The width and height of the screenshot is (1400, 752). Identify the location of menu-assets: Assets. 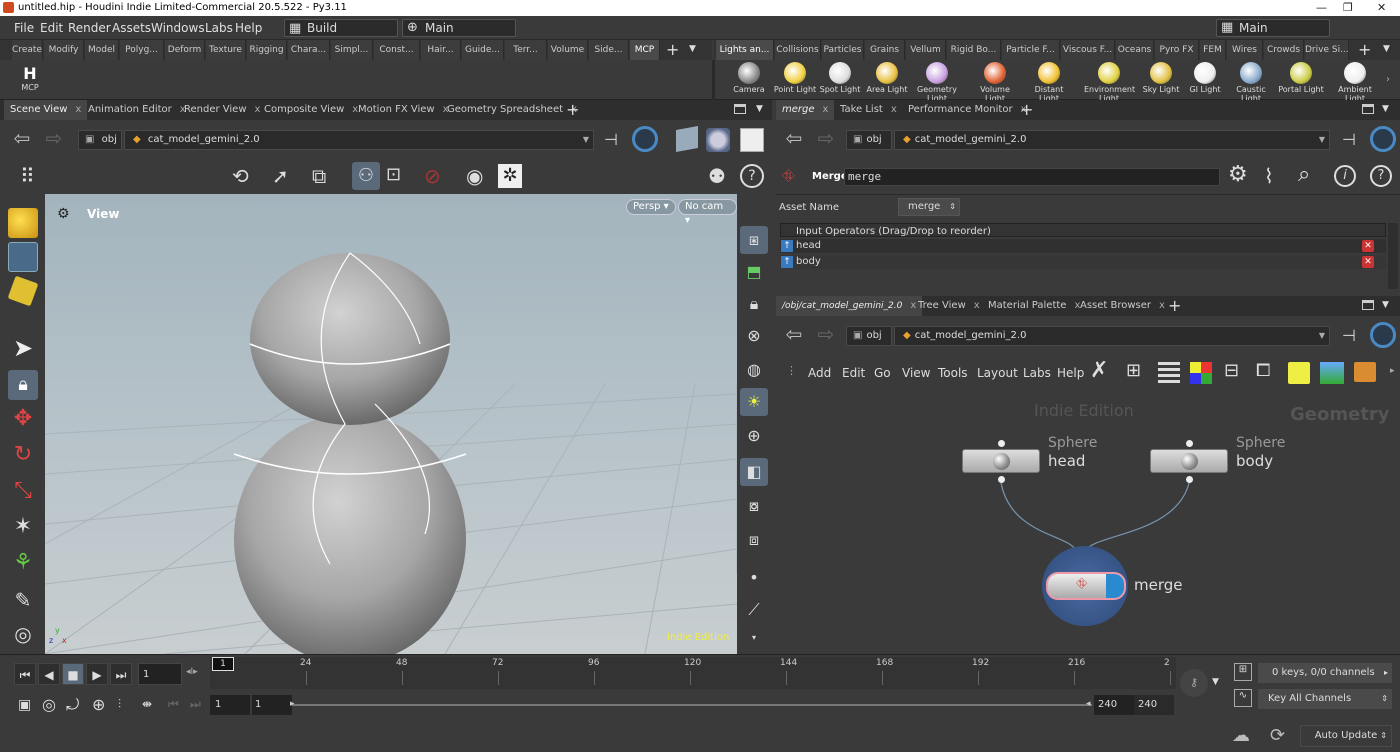
(131, 28).